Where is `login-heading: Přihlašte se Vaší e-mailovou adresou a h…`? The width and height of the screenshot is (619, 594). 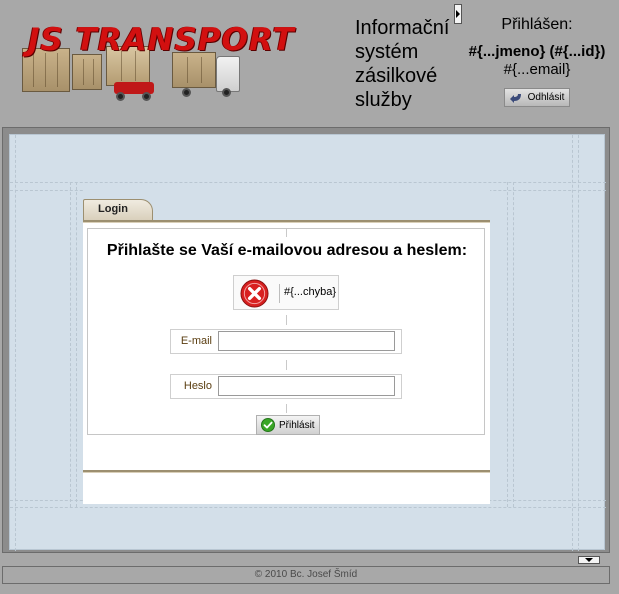 login-heading: Přihlašte se Vaší e-mailovou adresou a h… is located at coordinates (287, 250).